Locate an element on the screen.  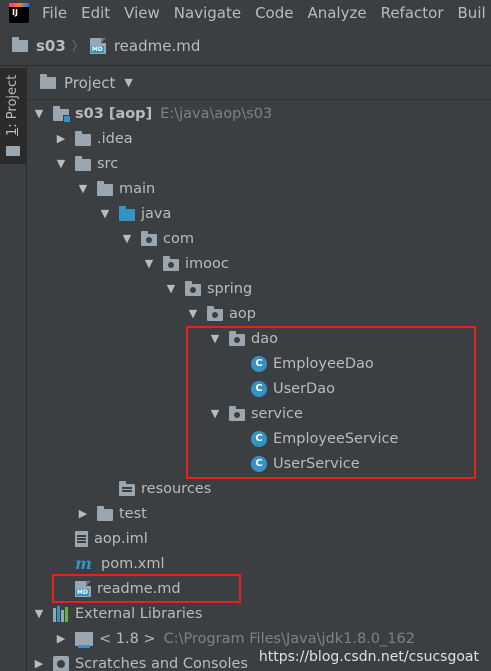
src-label: src is located at coordinates (108, 163).